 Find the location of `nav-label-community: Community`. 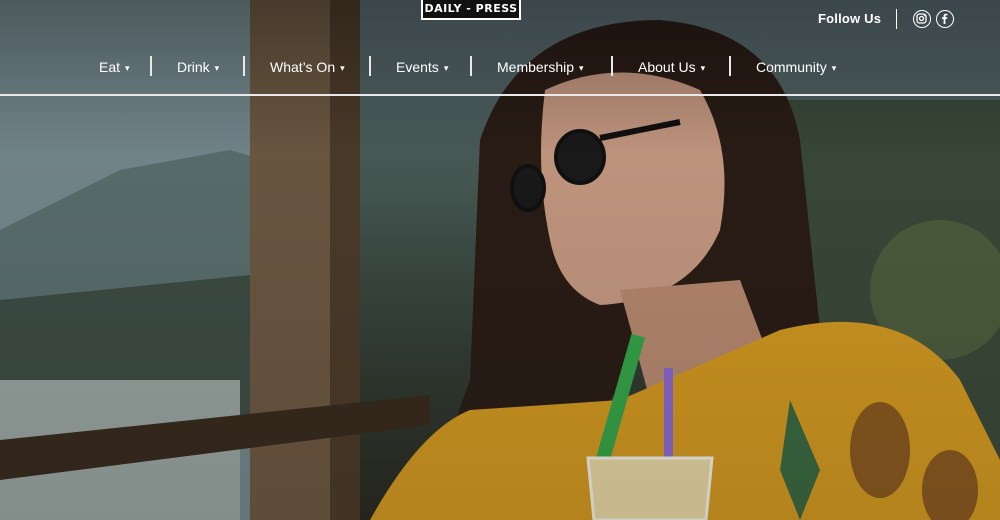

nav-label-community: Community is located at coordinates (791, 67).